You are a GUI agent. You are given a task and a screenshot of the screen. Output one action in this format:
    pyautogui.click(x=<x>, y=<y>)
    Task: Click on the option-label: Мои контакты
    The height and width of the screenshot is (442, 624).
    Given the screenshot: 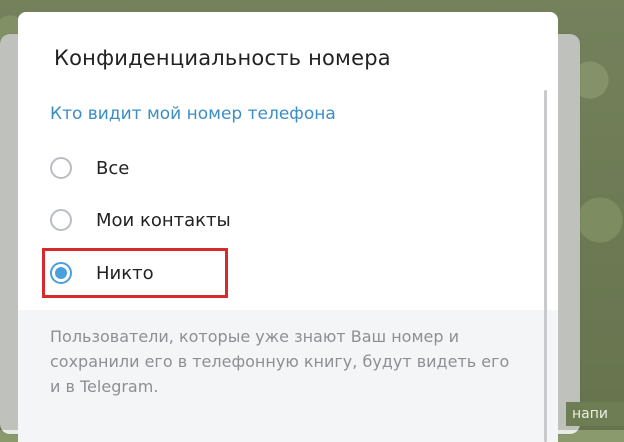 What is the action you would take?
    pyautogui.click(x=163, y=220)
    